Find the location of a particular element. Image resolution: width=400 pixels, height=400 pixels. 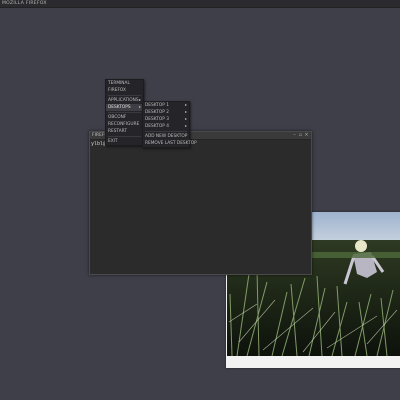

menu-item-applications: APPLICATIONS is located at coordinates (124, 100).